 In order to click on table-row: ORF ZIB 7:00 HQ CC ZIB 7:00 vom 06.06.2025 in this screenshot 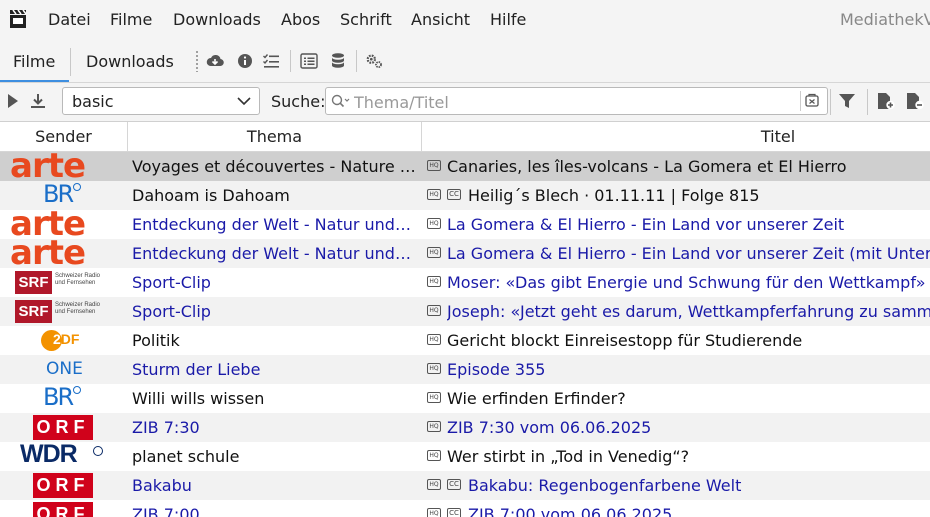, I will do `click(465, 508)`.